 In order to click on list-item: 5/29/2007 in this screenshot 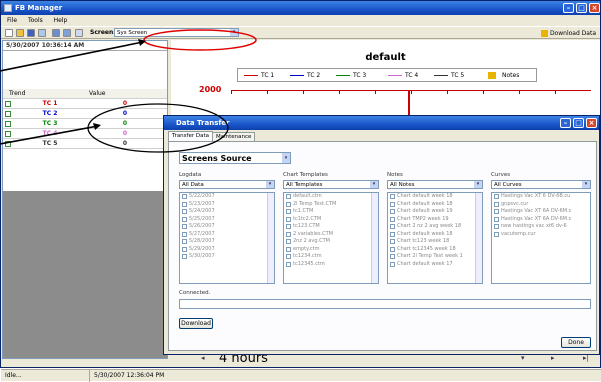, I will do `click(227, 250)`.